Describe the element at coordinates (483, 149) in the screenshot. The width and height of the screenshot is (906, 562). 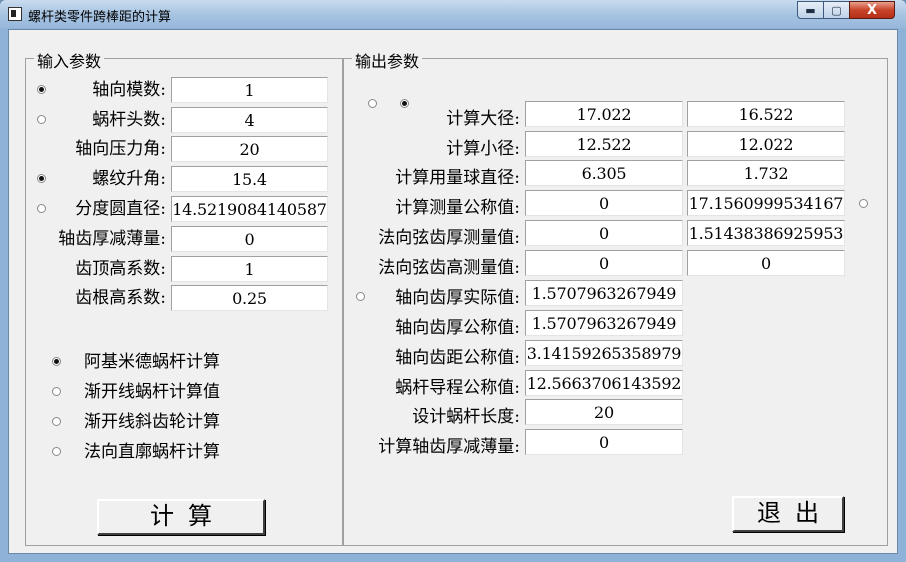
I see `calc-minor-diameter-label: 计算小径:` at that location.